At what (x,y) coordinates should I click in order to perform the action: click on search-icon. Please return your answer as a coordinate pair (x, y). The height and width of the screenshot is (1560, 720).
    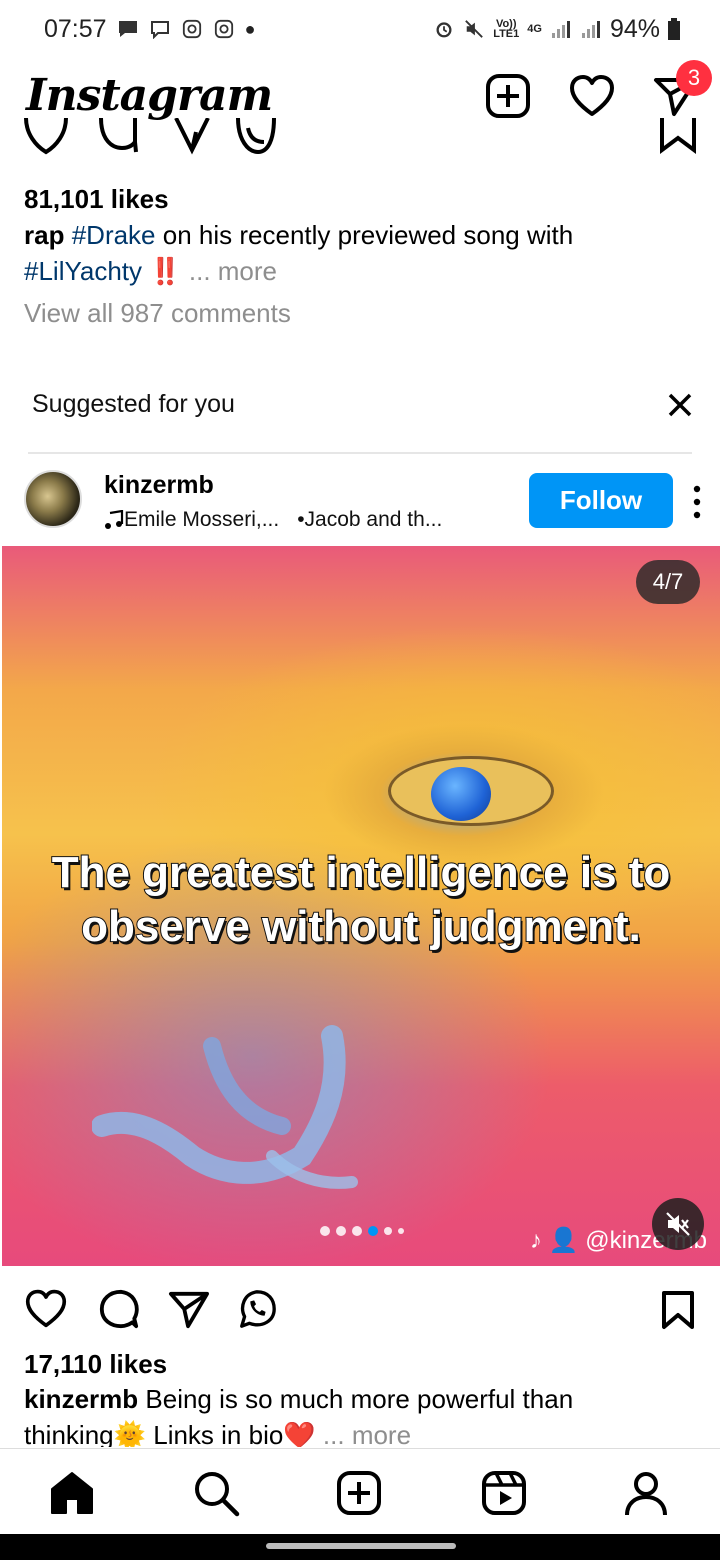
    Looking at the image, I should click on (216, 1493).